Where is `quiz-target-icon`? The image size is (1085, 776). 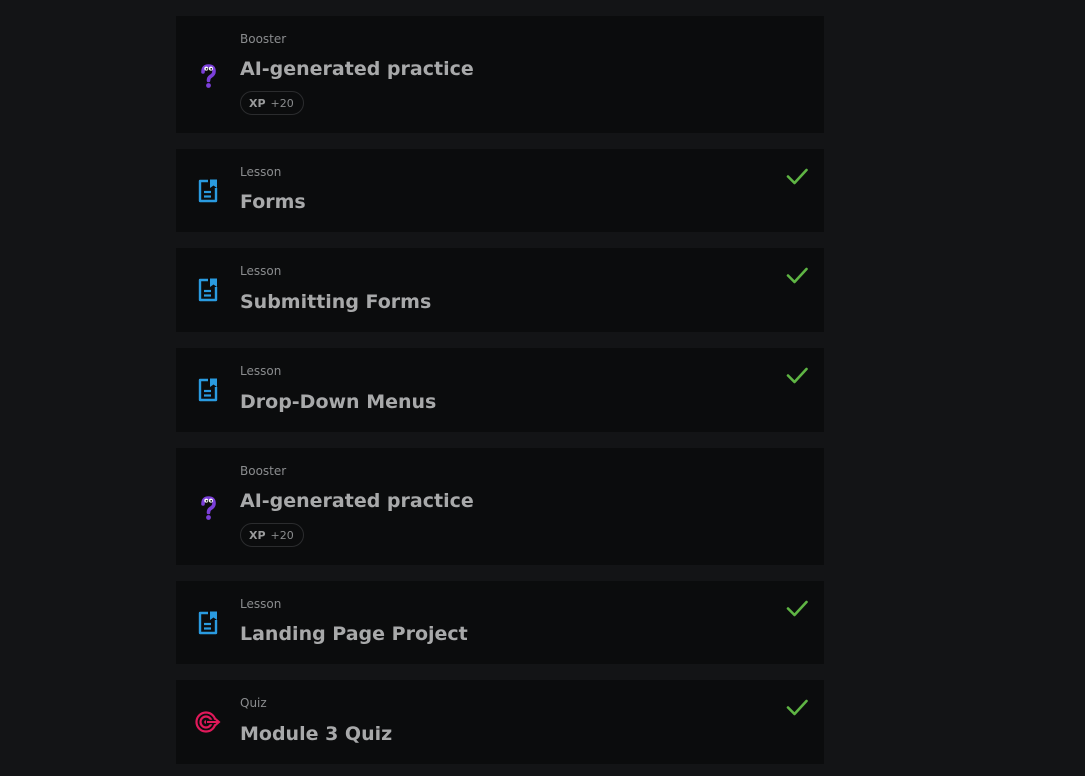
quiz-target-icon is located at coordinates (208, 722).